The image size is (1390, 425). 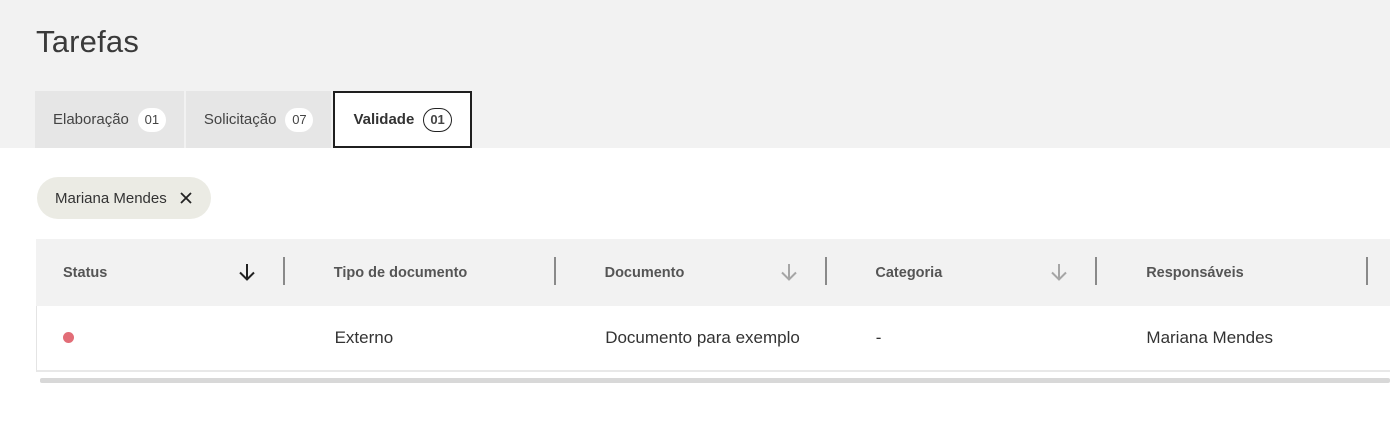 What do you see at coordinates (702, 337) in the screenshot?
I see `documento-cell: Documento para exemplo` at bounding box center [702, 337].